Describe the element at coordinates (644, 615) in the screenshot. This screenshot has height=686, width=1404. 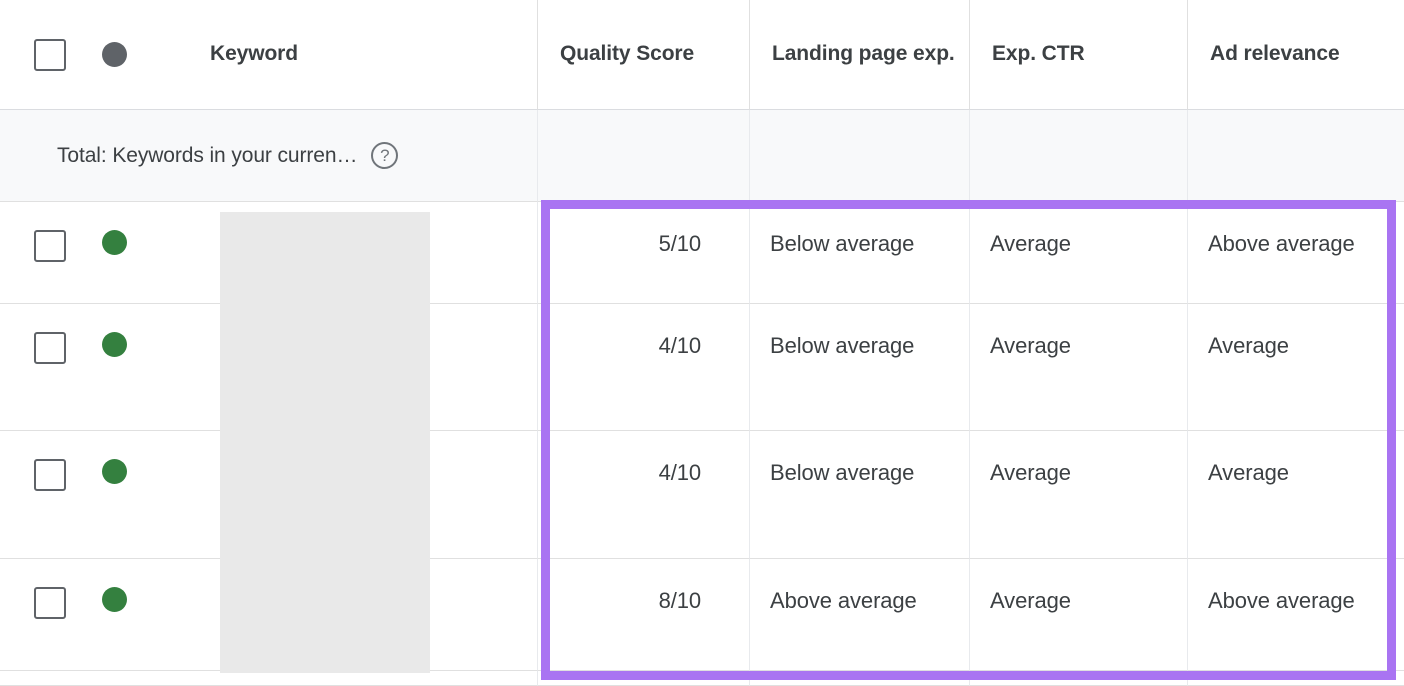
I see `row-cell-quality-score: 8/10` at that location.